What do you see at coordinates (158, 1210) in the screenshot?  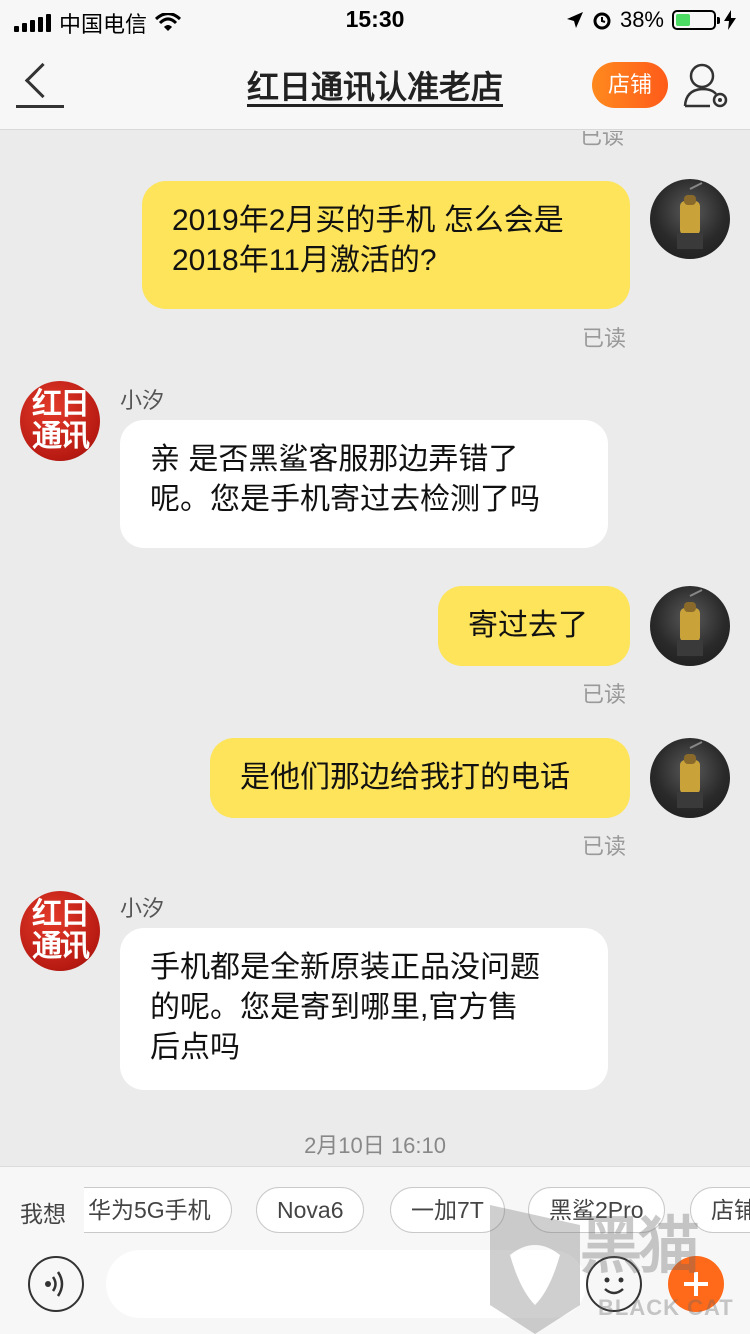 I see `suggestion-chip: 华为5G手机` at bounding box center [158, 1210].